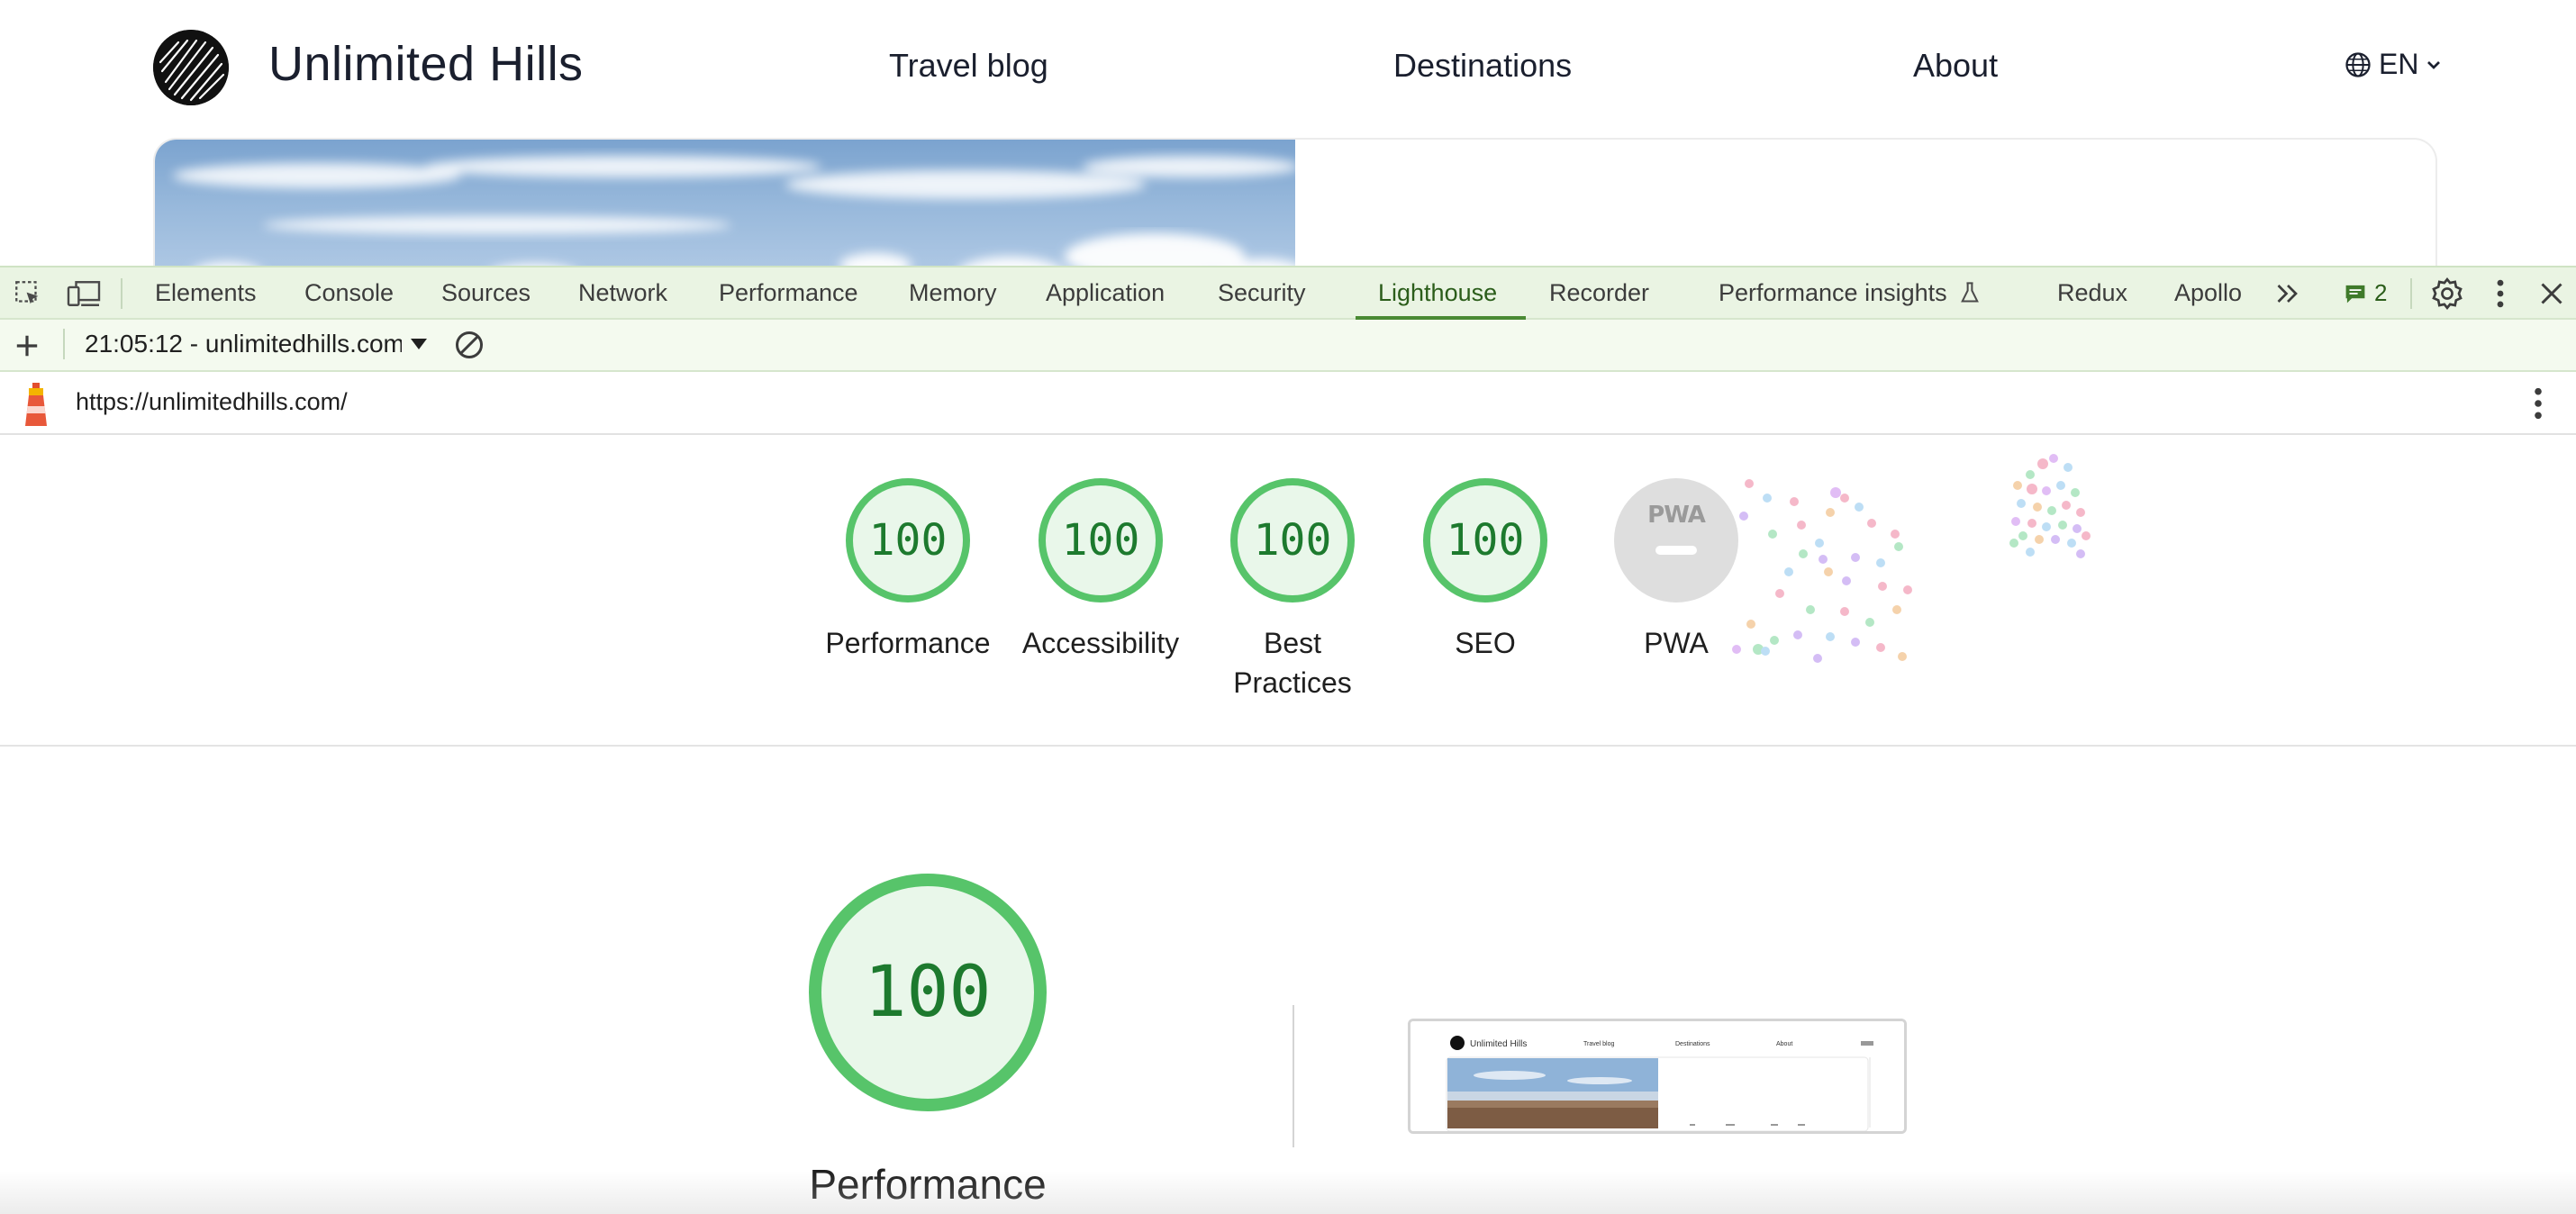 The image size is (2576, 1214). I want to click on score-label-line2: Practices, so click(1292, 682).